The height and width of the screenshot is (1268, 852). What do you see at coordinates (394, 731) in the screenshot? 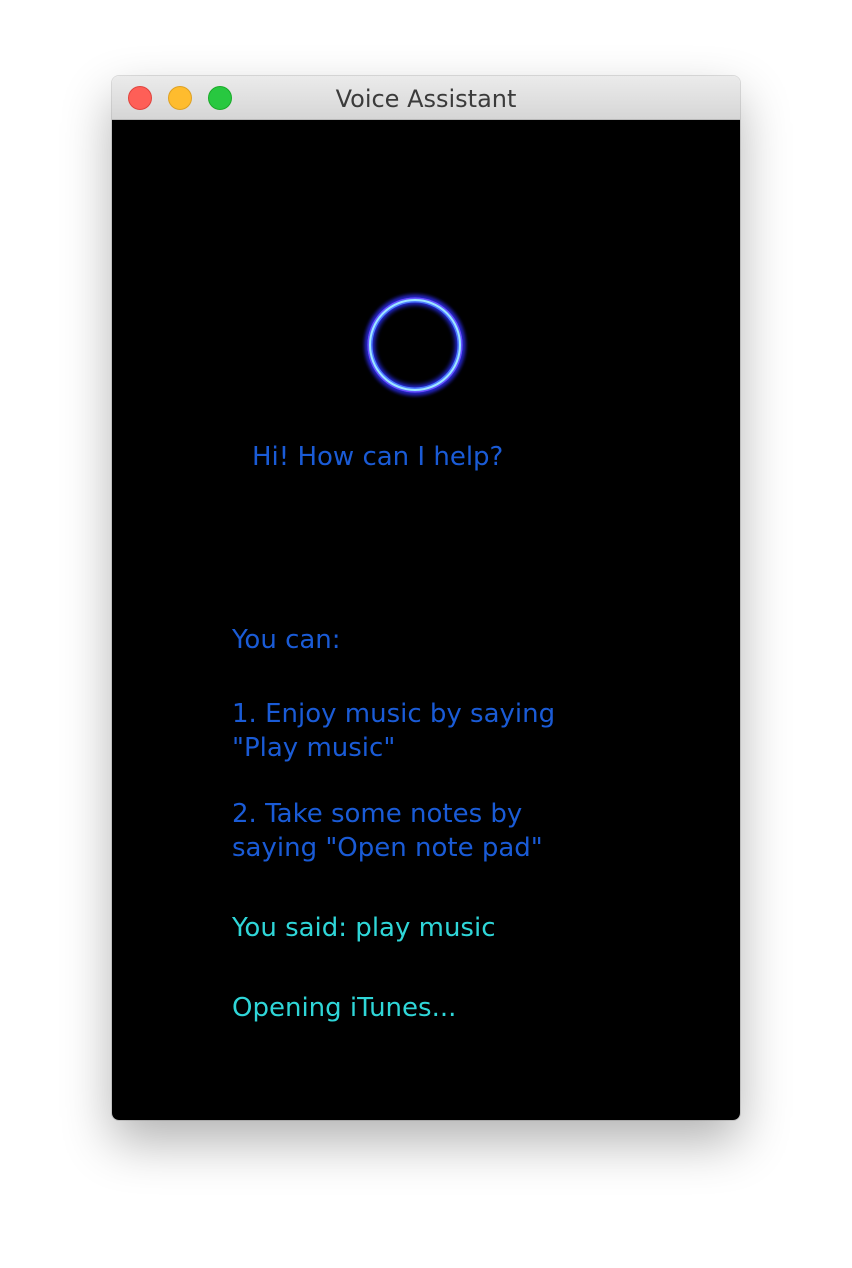
I see `help-option-music: 1. Enjoy music by saying "Play music"` at bounding box center [394, 731].